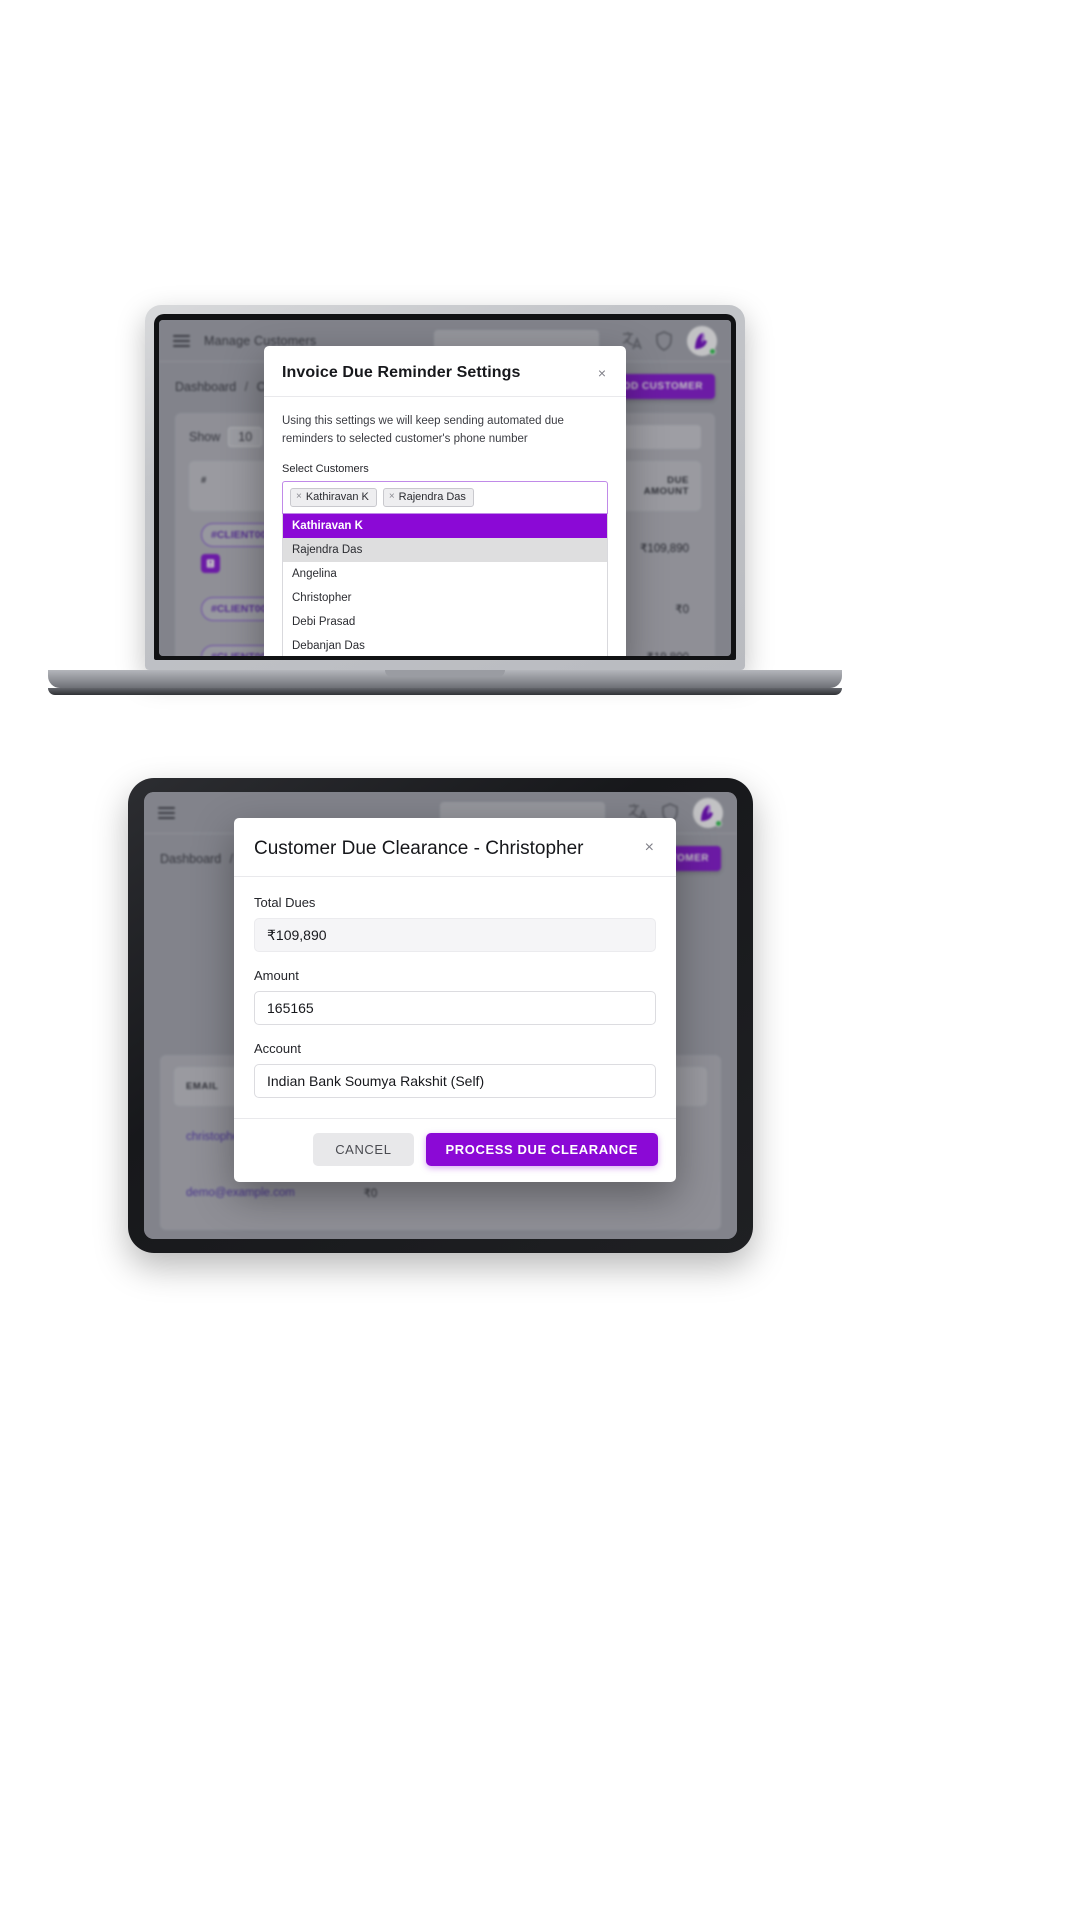 The image size is (1080, 1920). Describe the element at coordinates (445, 549) in the screenshot. I see `dropdown-option: Rajendra Das` at that location.